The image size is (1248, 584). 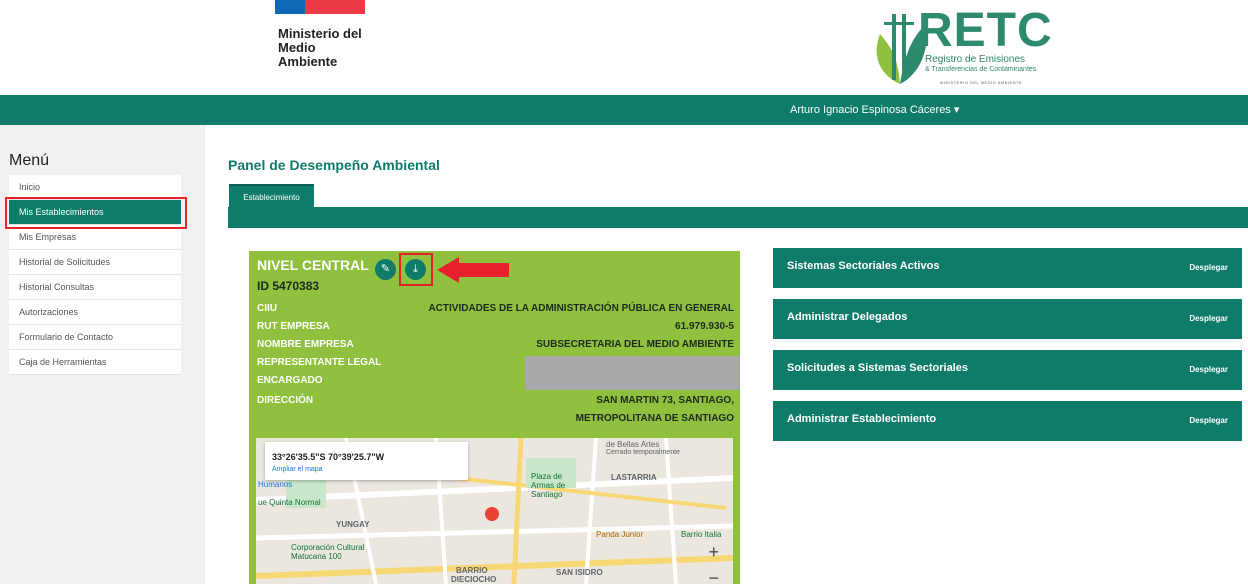 What do you see at coordinates (285, 400) in the screenshot?
I see `row-label: DIRECCIÓN` at bounding box center [285, 400].